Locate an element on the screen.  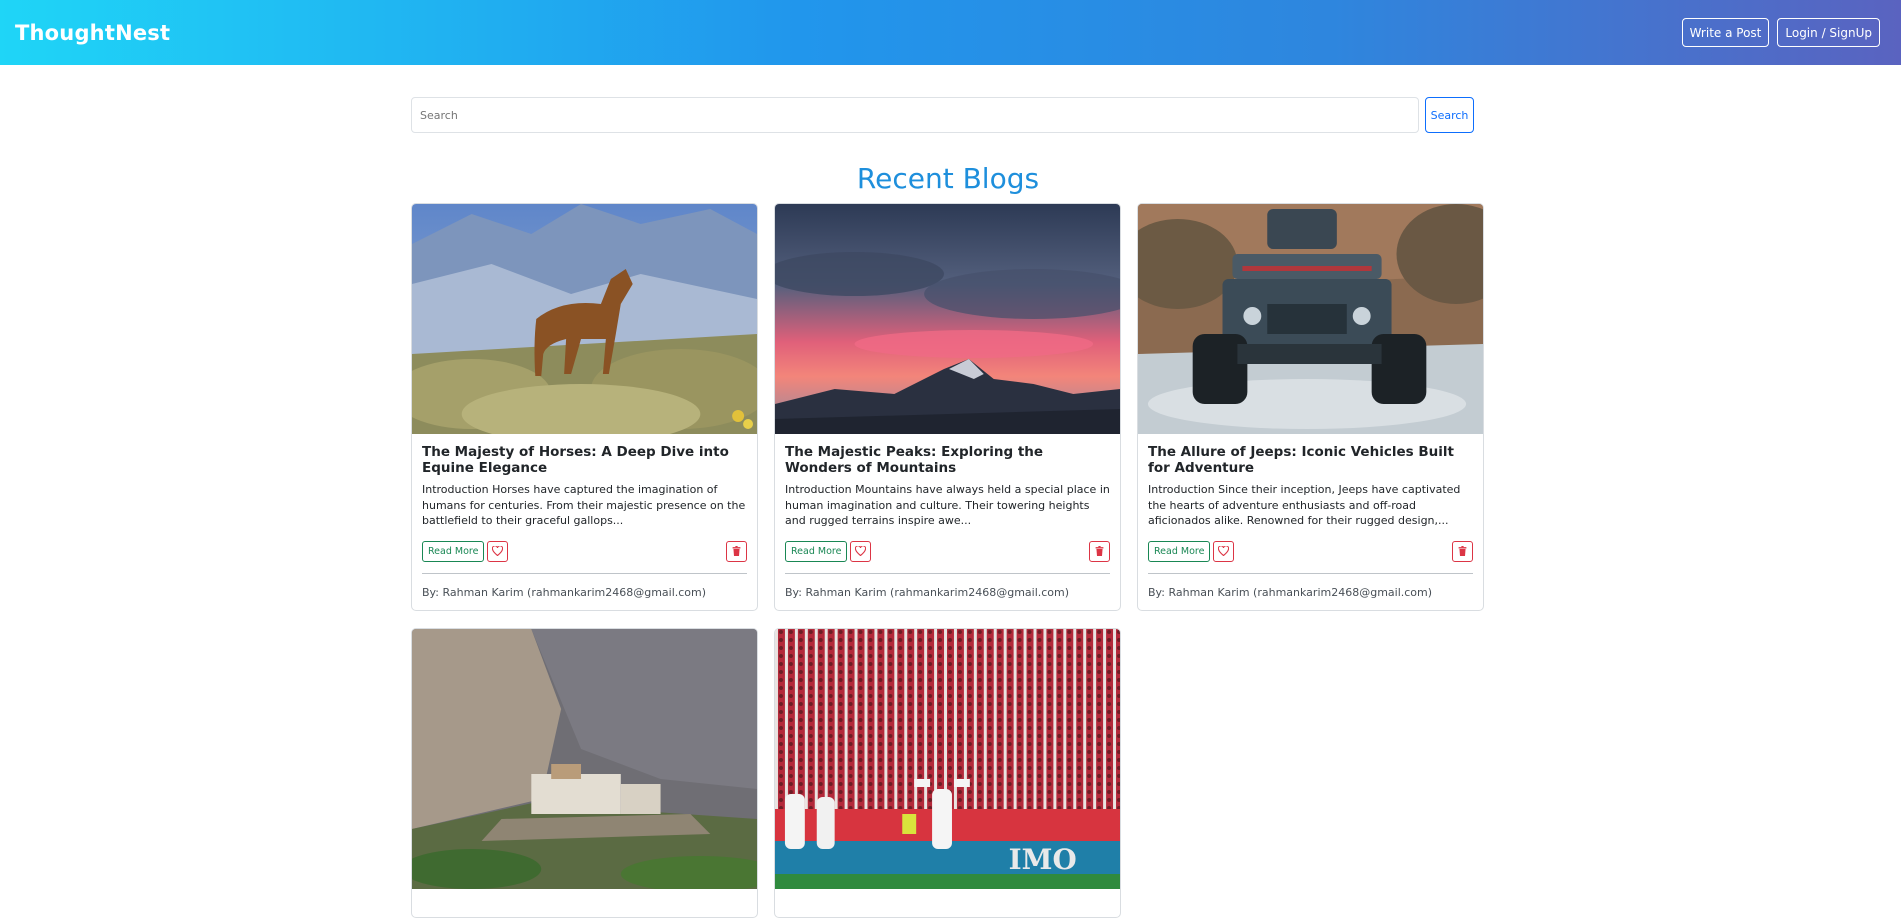
card-image-mountain is located at coordinates (947, 319).